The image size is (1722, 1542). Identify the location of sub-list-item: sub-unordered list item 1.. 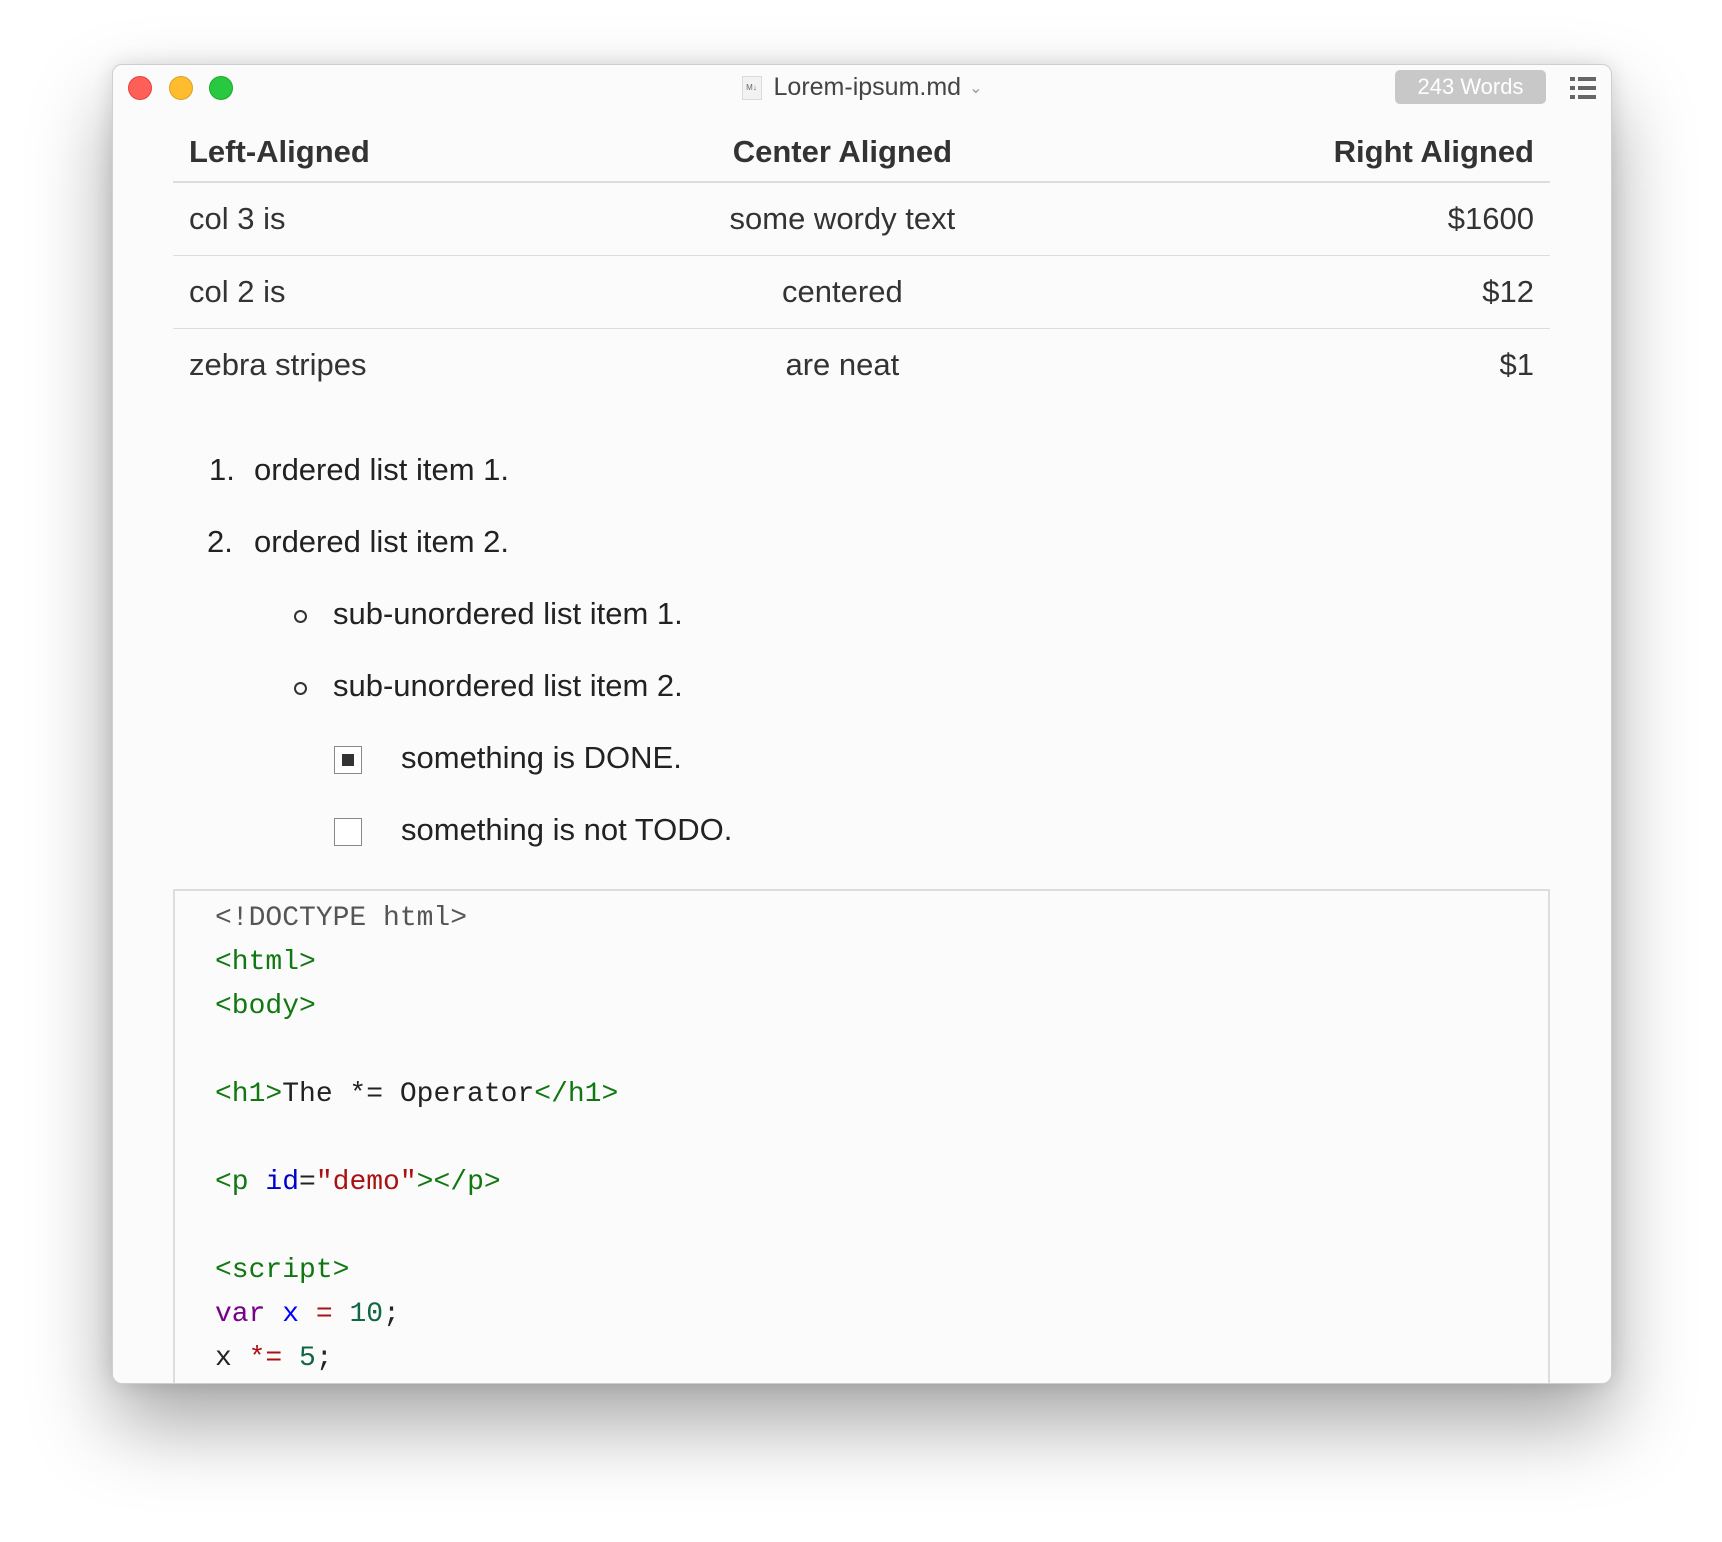
(508, 613).